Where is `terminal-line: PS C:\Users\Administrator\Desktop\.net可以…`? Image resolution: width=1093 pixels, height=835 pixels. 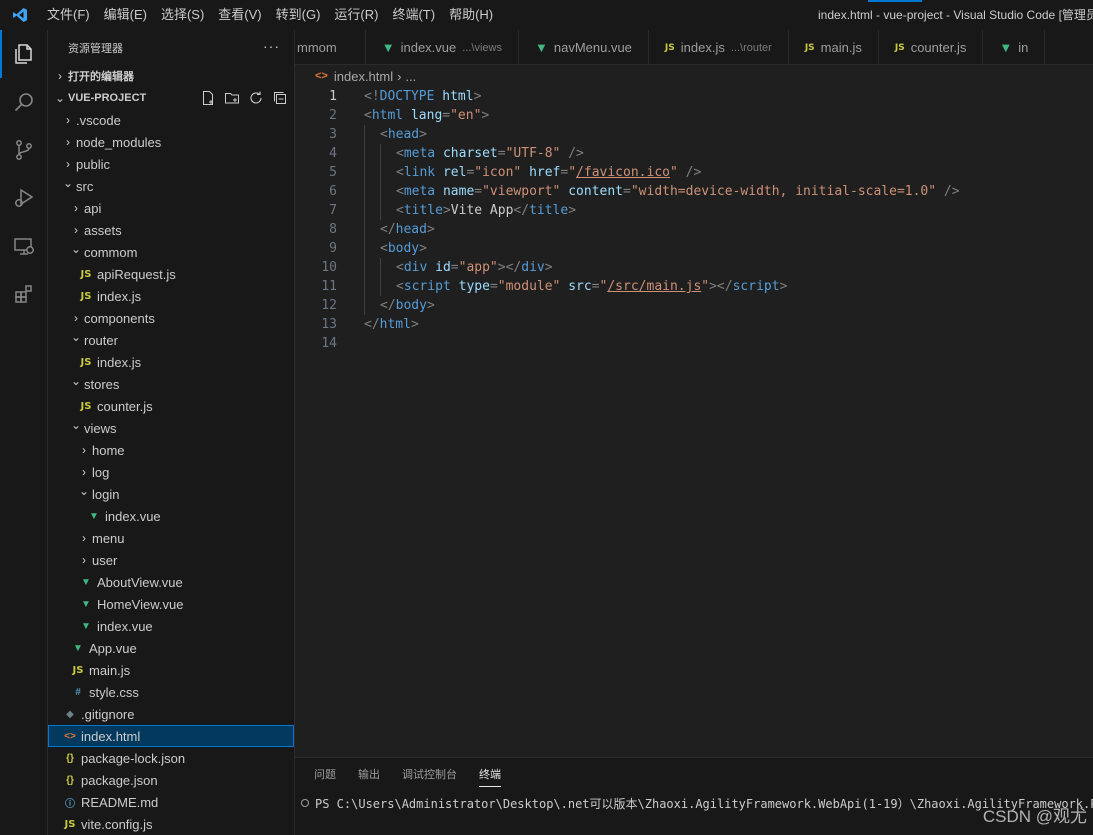 terminal-line: PS C:\Users\Administrator\Desktop\.net可以… is located at coordinates (694, 803).